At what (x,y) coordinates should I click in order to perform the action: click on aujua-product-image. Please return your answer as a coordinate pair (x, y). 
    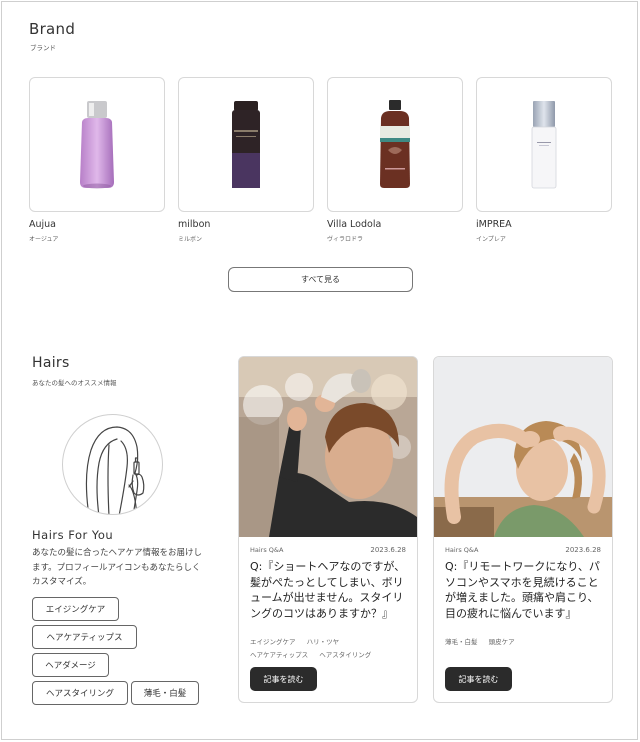
    Looking at the image, I should click on (97, 145).